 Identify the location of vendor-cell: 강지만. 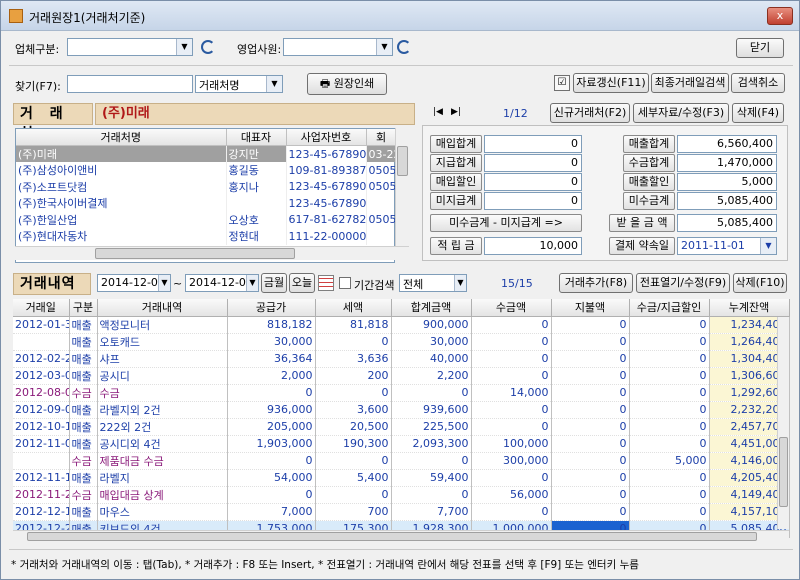
(256, 153).